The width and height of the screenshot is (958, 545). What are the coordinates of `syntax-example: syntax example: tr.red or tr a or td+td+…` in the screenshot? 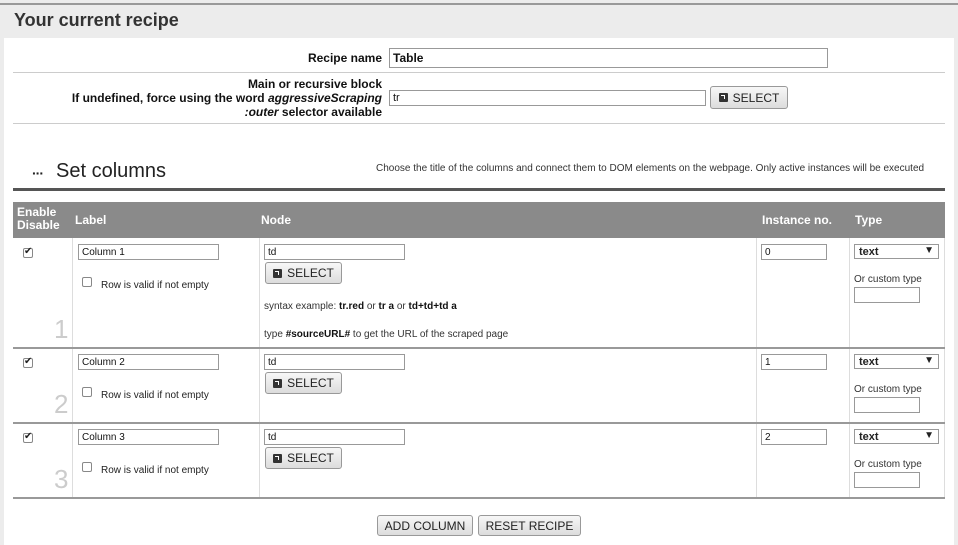 It's located at (360, 306).